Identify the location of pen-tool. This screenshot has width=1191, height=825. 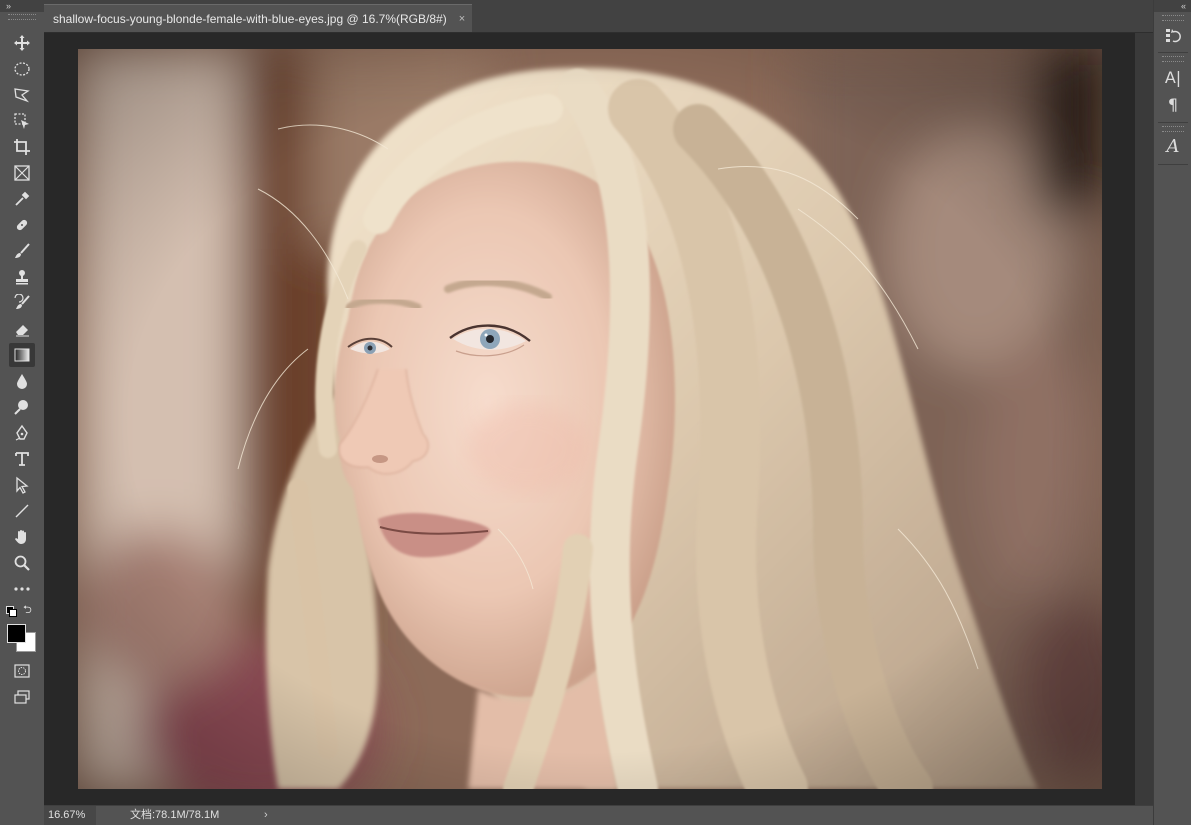
(22, 433).